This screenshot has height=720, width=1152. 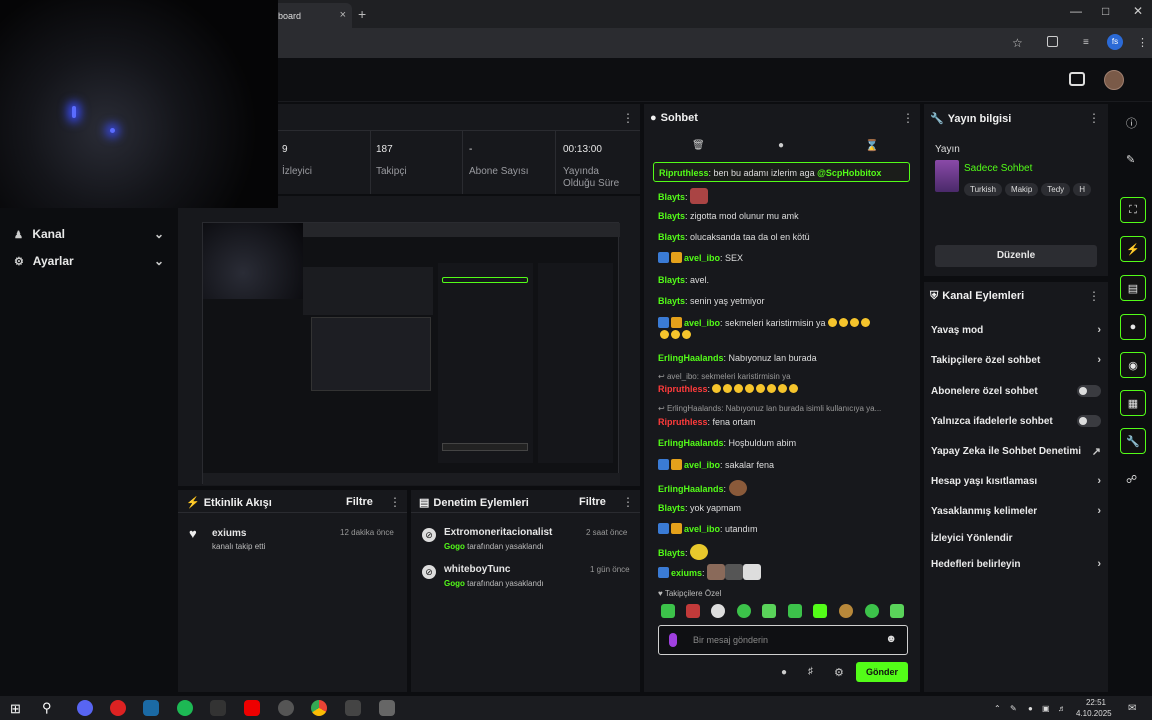 What do you see at coordinates (1016, 564) in the screenshot?
I see `action-goals: Hedefleri belirleyin ›` at bounding box center [1016, 564].